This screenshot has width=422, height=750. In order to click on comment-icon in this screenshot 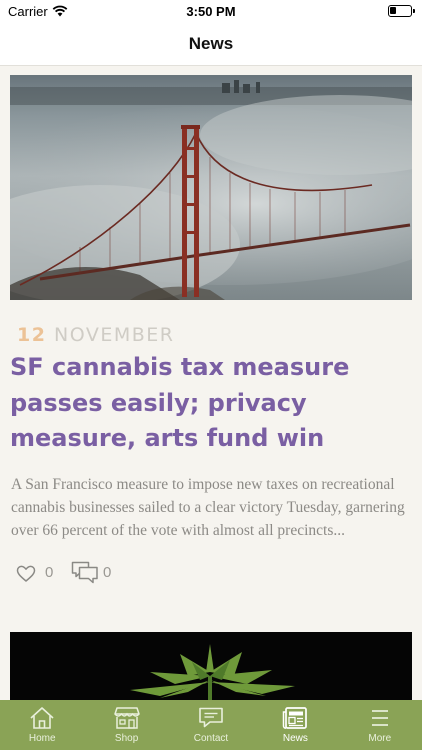, I will do `click(85, 573)`.